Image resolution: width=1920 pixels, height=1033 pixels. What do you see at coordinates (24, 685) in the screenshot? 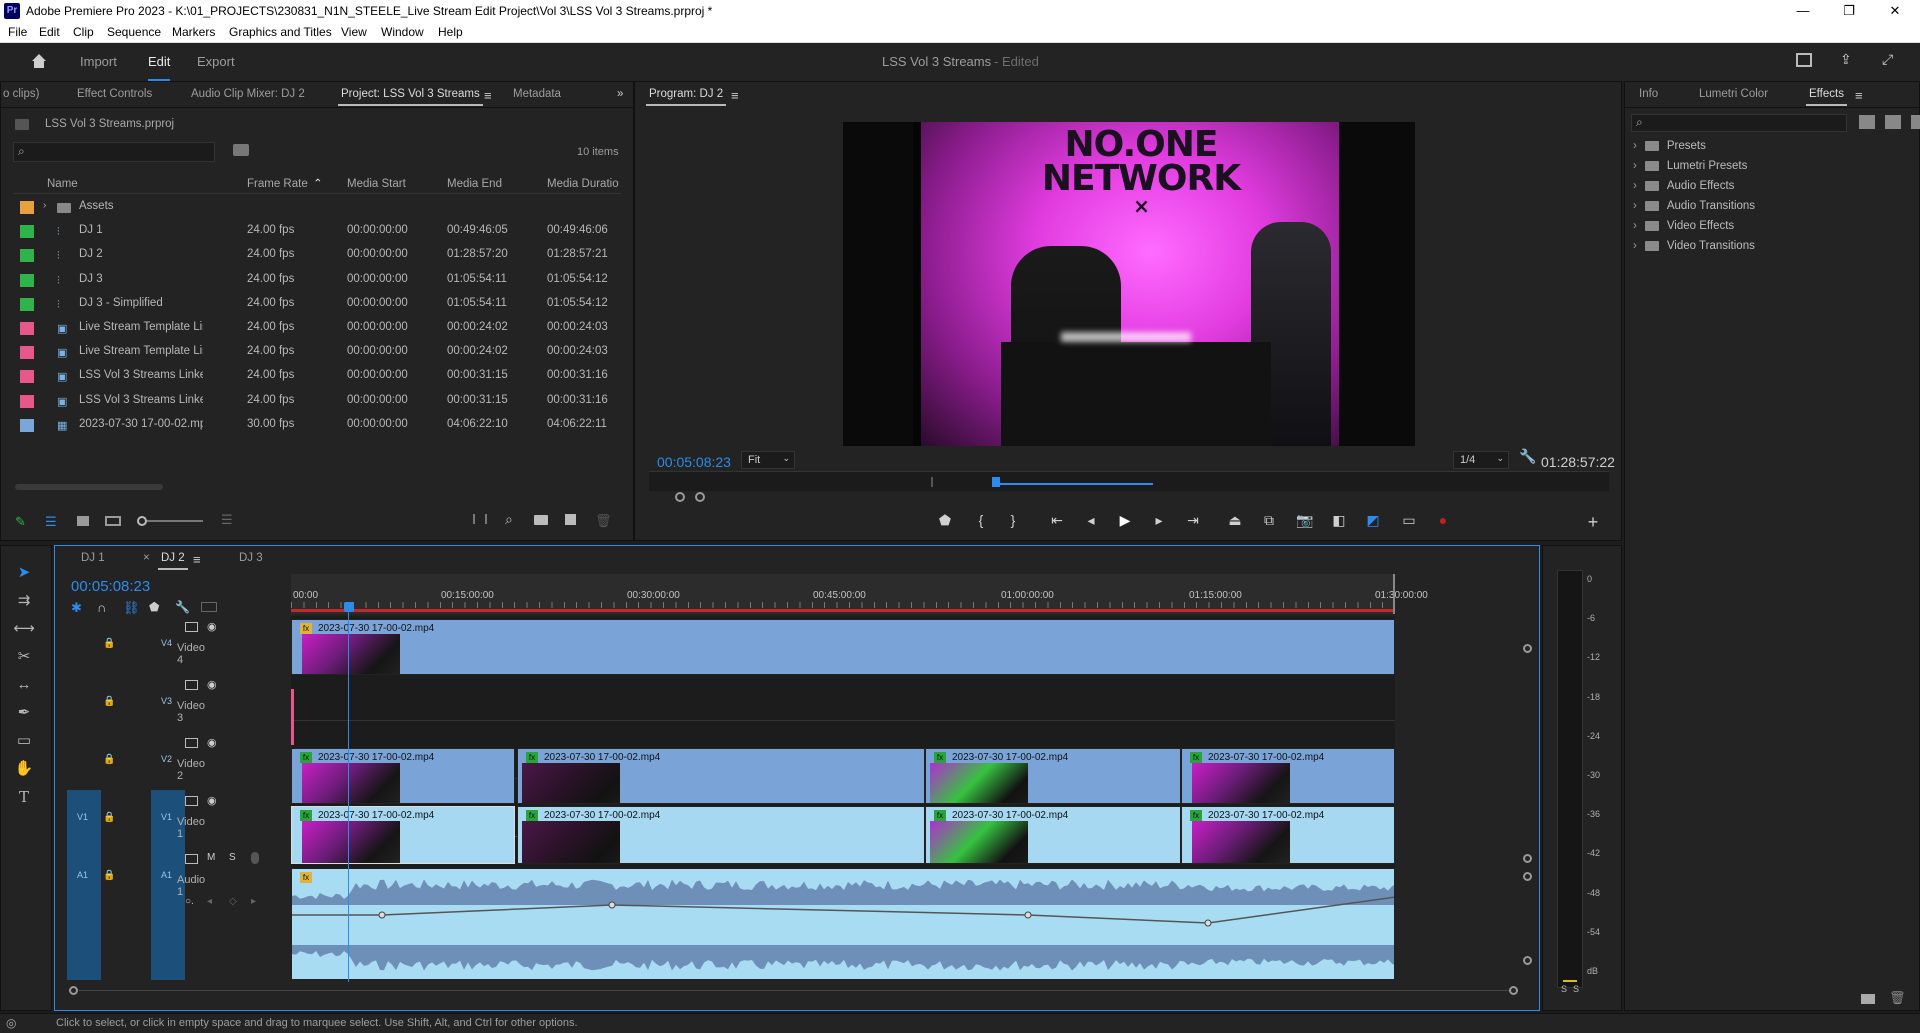
I see `slip-tool-icon: ↔` at bounding box center [24, 685].